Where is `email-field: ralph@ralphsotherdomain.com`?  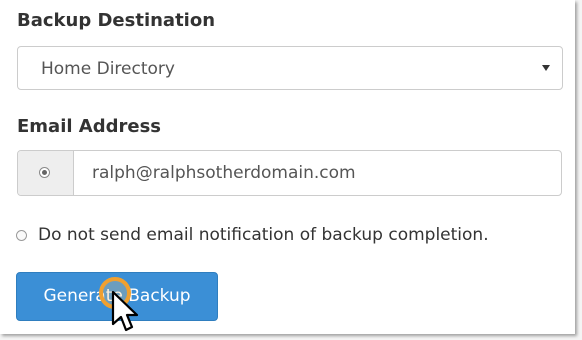 email-field: ralph@ralphsotherdomain.com is located at coordinates (224, 173).